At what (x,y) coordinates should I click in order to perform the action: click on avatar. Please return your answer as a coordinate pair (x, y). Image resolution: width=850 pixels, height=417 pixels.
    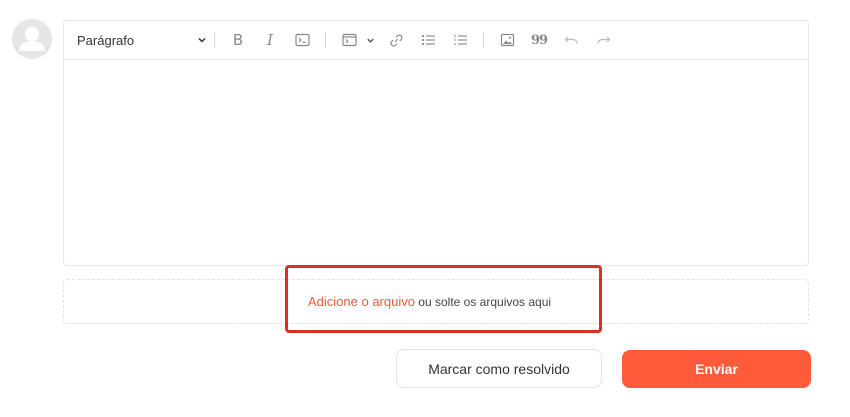
    Looking at the image, I should click on (32, 39).